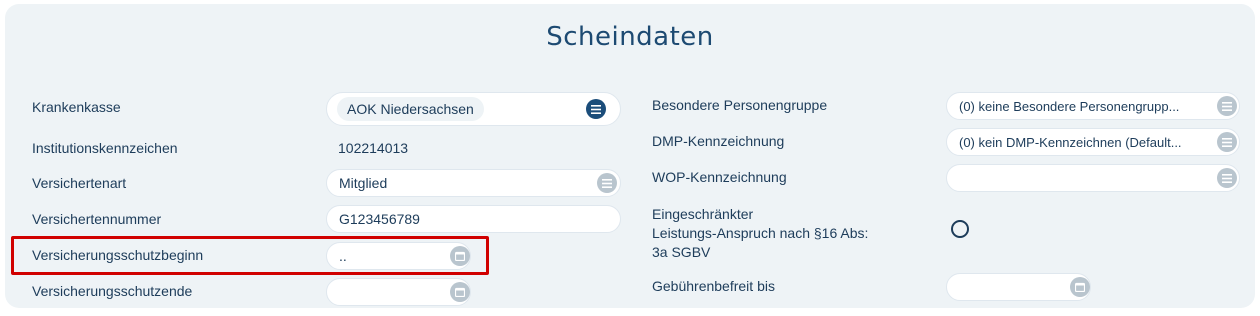 This screenshot has width=1260, height=316. I want to click on highlight-box, so click(250, 255).